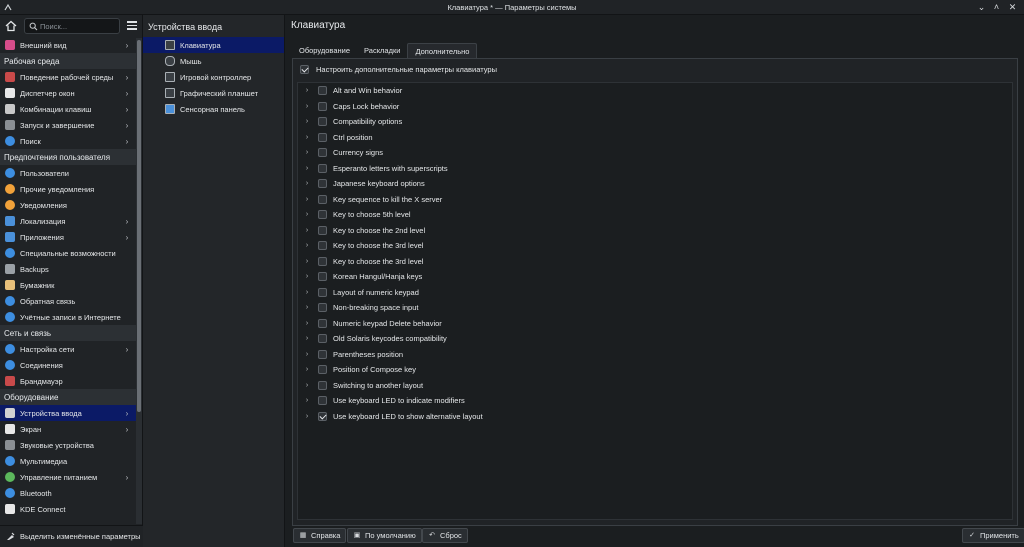 The width and height of the screenshot is (1024, 547). Describe the element at coordinates (655, 107) in the screenshot. I see `option-group-row: › Caps Lock behavior` at that location.